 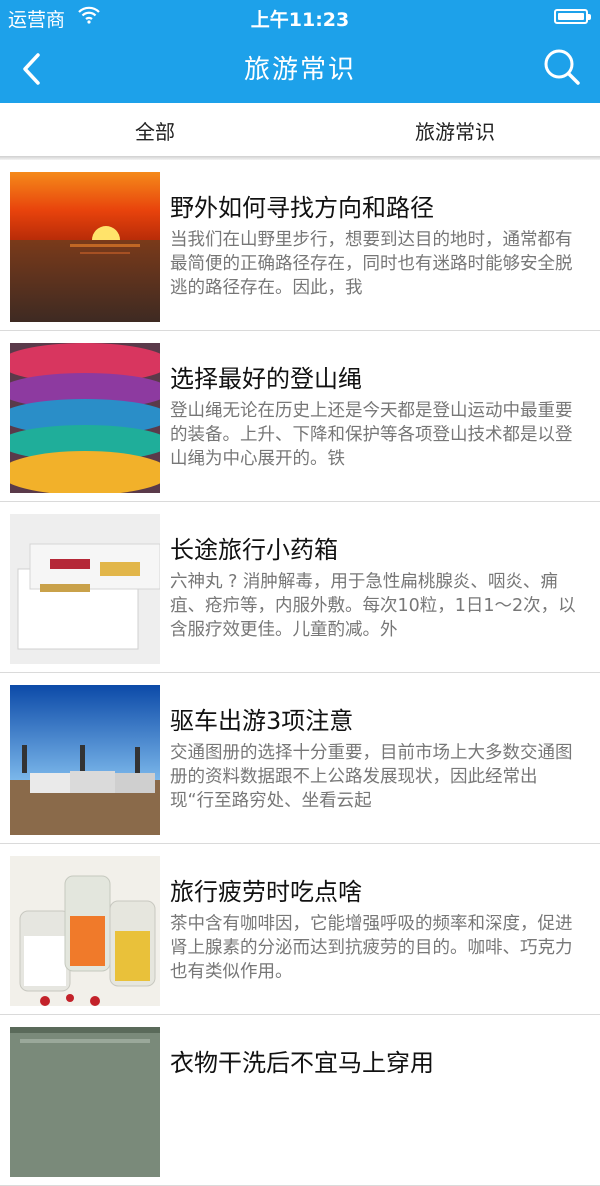 I want to click on article-title: 长途旅行小药箱, so click(x=254, y=550).